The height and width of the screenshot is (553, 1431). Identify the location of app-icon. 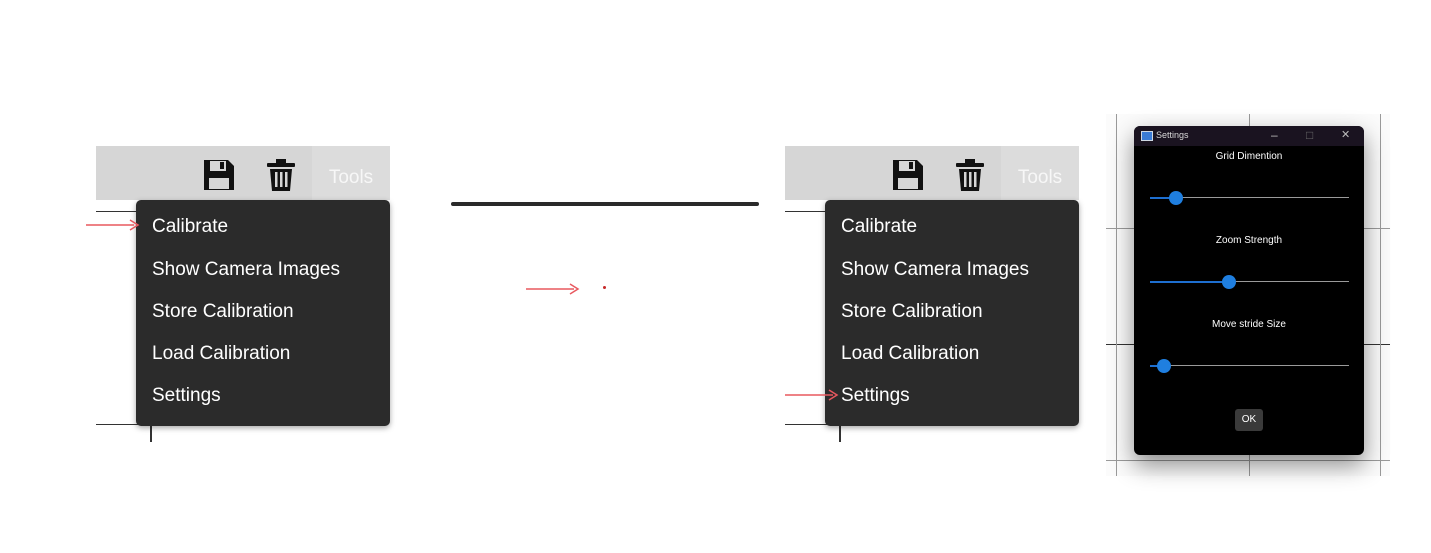
(1147, 136).